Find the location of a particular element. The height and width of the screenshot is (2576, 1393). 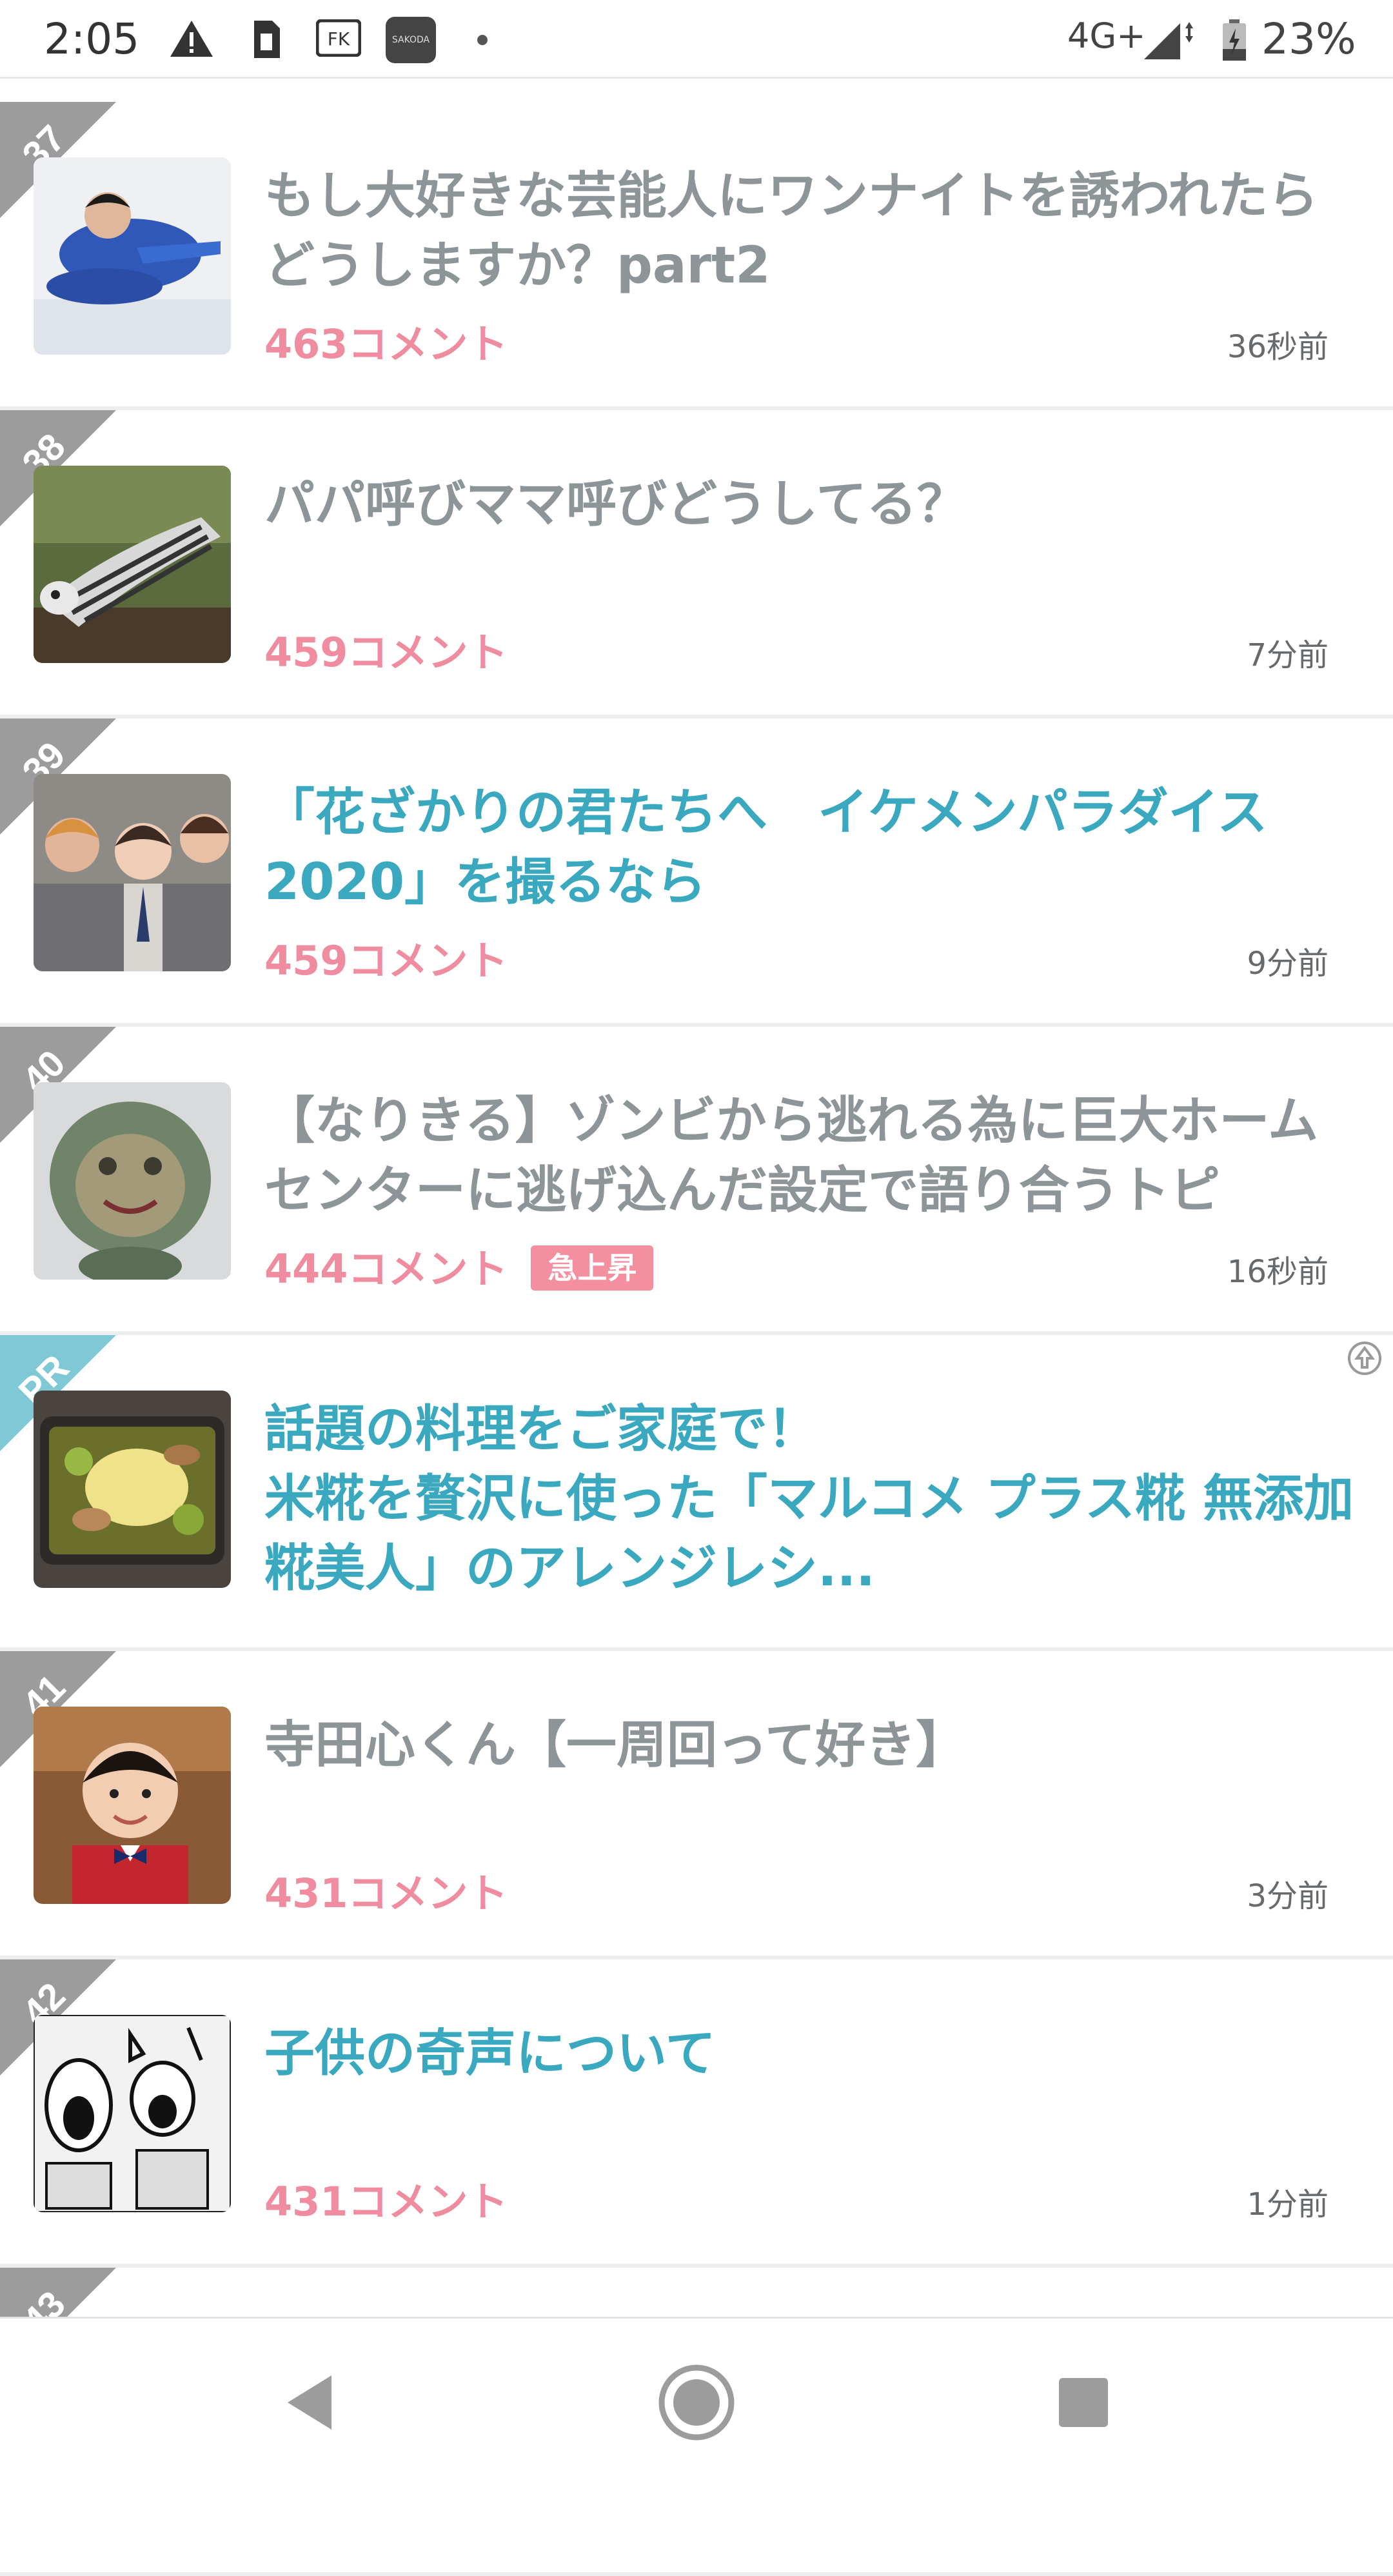

time-ago: 36秒前 is located at coordinates (1278, 347).